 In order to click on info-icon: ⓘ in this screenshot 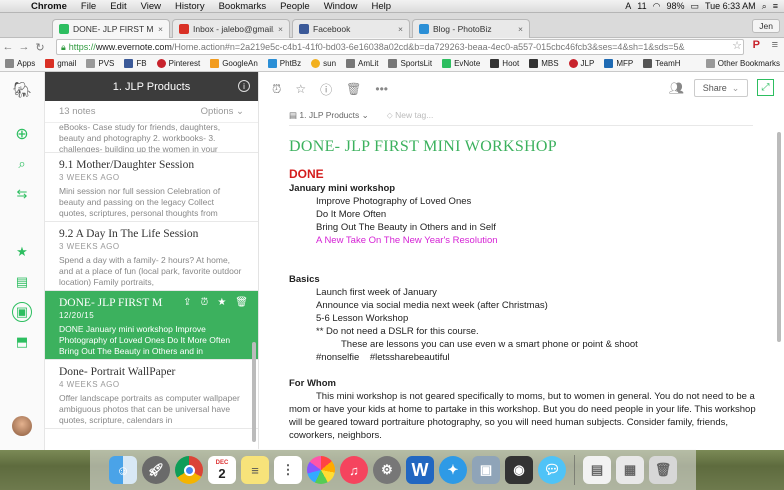, I will do `click(326, 89)`.